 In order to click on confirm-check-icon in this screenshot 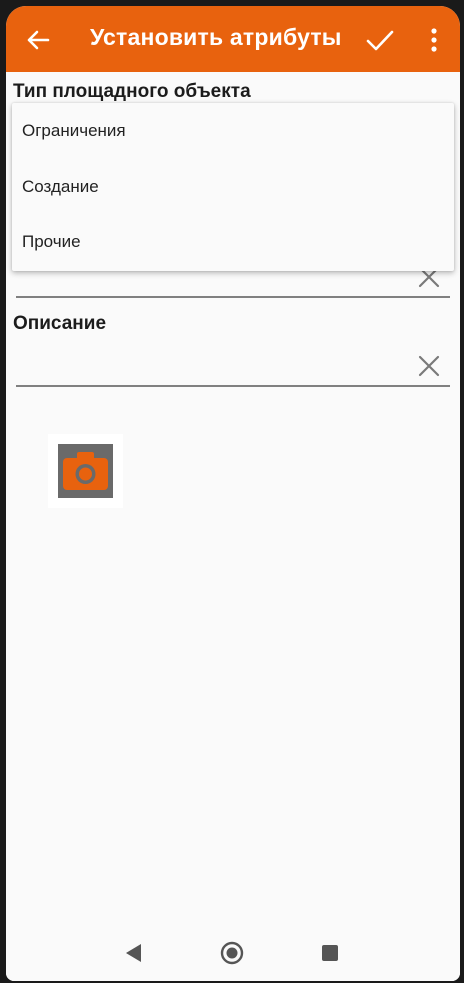, I will do `click(380, 40)`.